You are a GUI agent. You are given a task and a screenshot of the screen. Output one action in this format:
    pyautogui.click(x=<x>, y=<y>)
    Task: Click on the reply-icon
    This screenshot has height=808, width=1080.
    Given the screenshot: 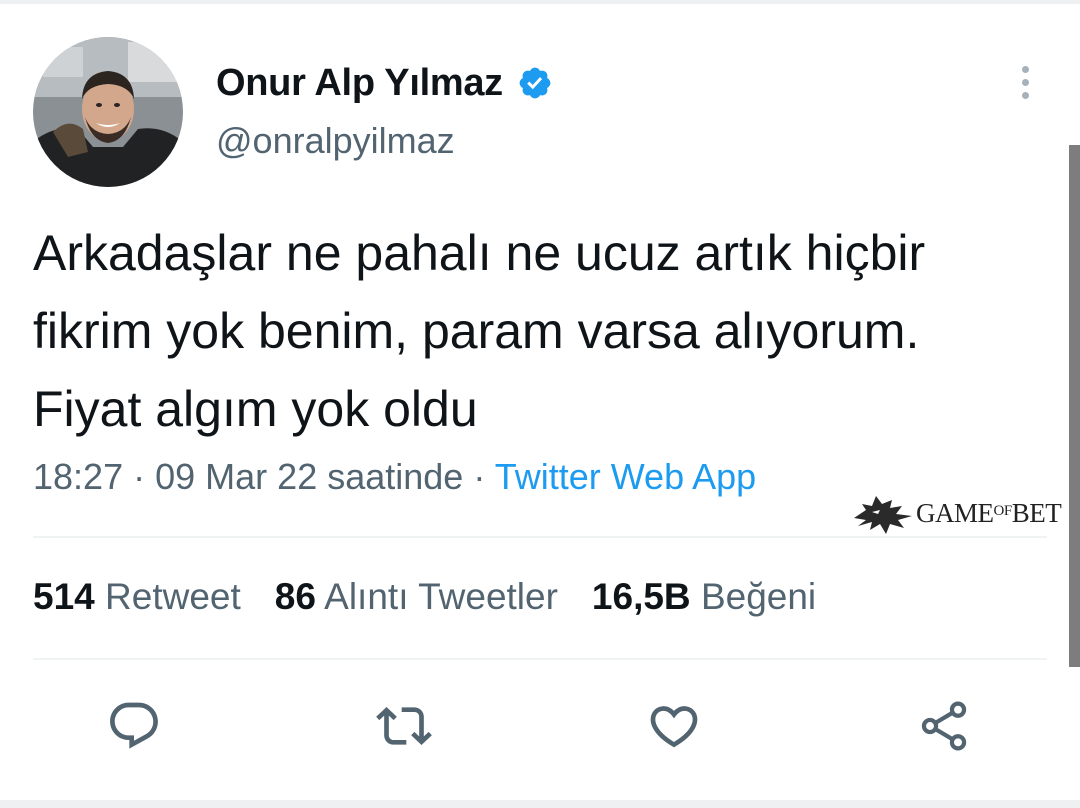 What is the action you would take?
    pyautogui.click(x=134, y=725)
    